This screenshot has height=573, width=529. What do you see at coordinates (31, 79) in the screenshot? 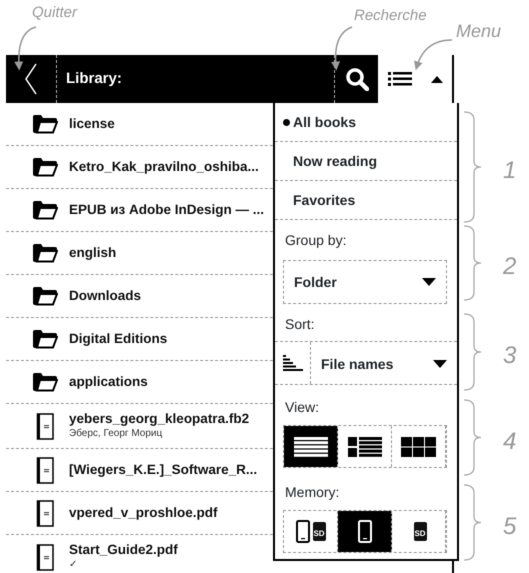
I see `back-icon` at bounding box center [31, 79].